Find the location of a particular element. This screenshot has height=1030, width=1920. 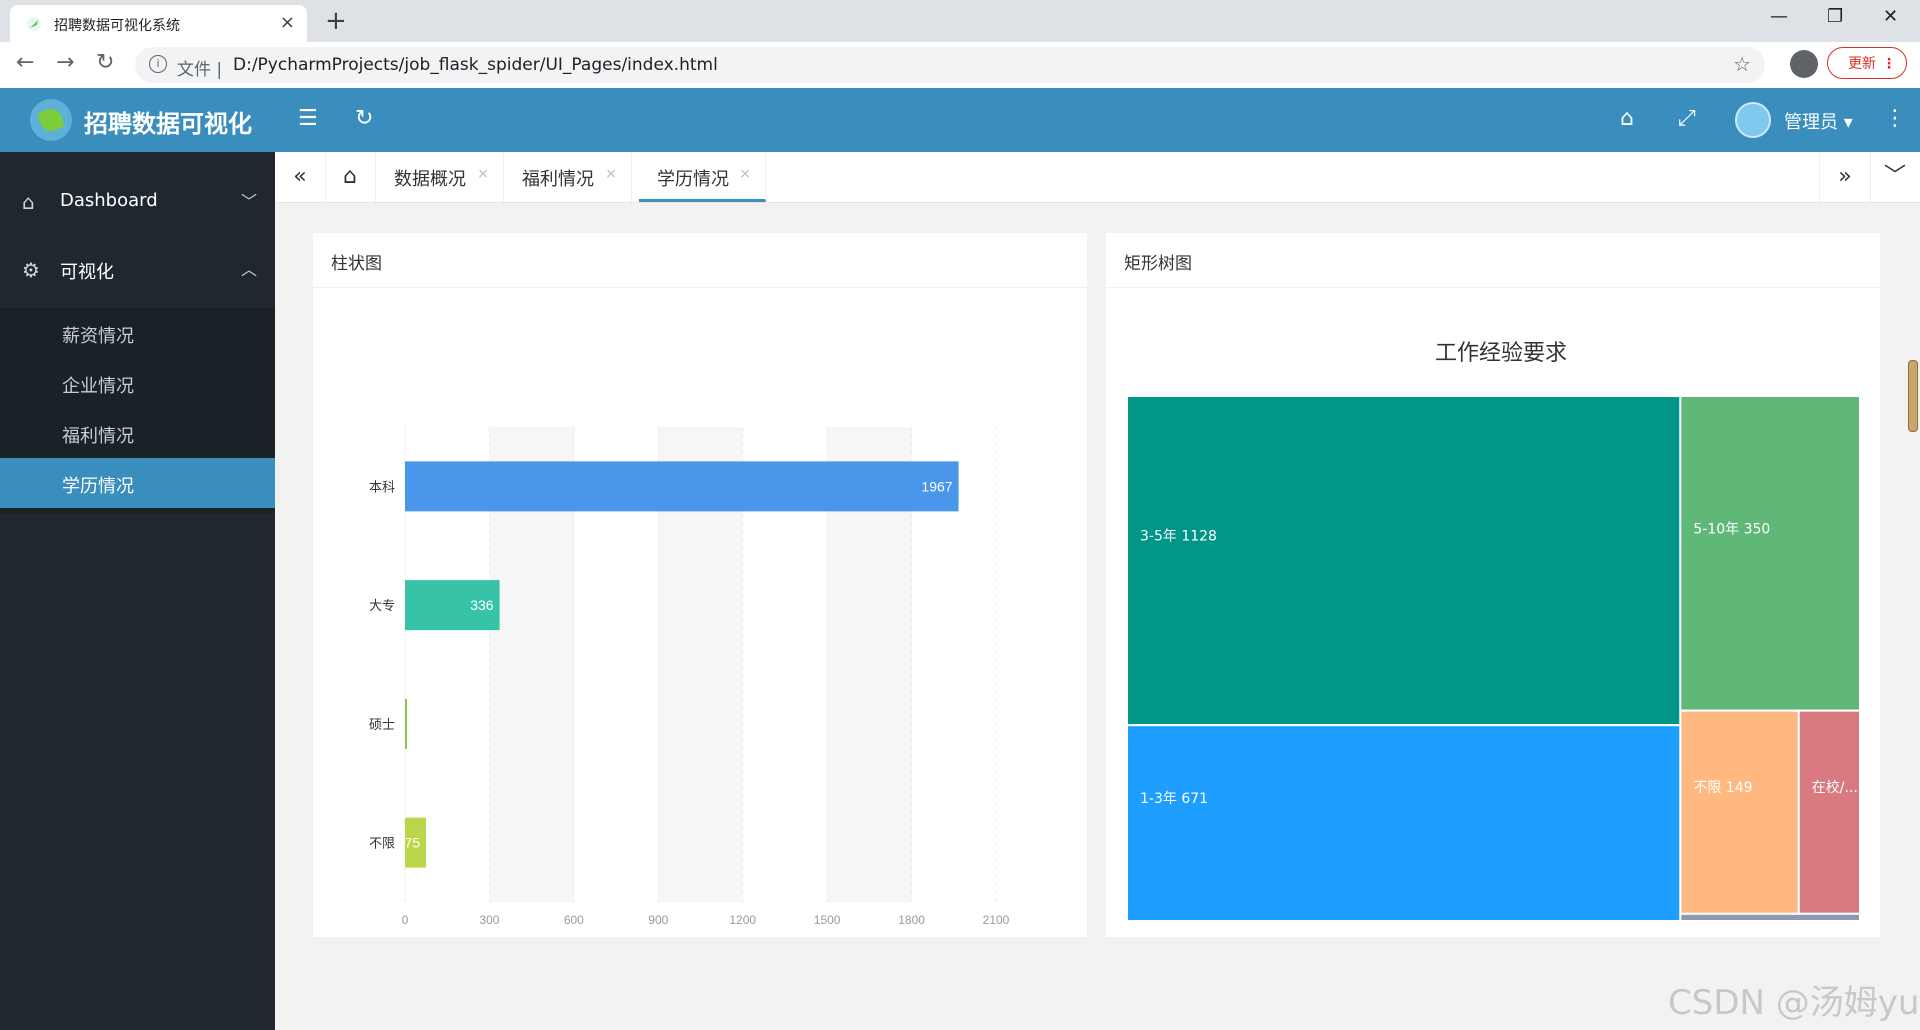

sidebar-item-dashboard: ⌂ Dashboard ﹀ is located at coordinates (137, 202).